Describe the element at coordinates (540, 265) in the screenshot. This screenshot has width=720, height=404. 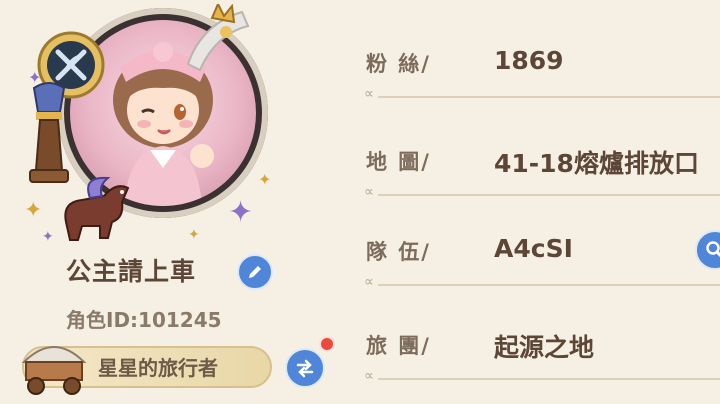
I see `info-row-team: 隊 伍/ A4cSI ∝` at that location.